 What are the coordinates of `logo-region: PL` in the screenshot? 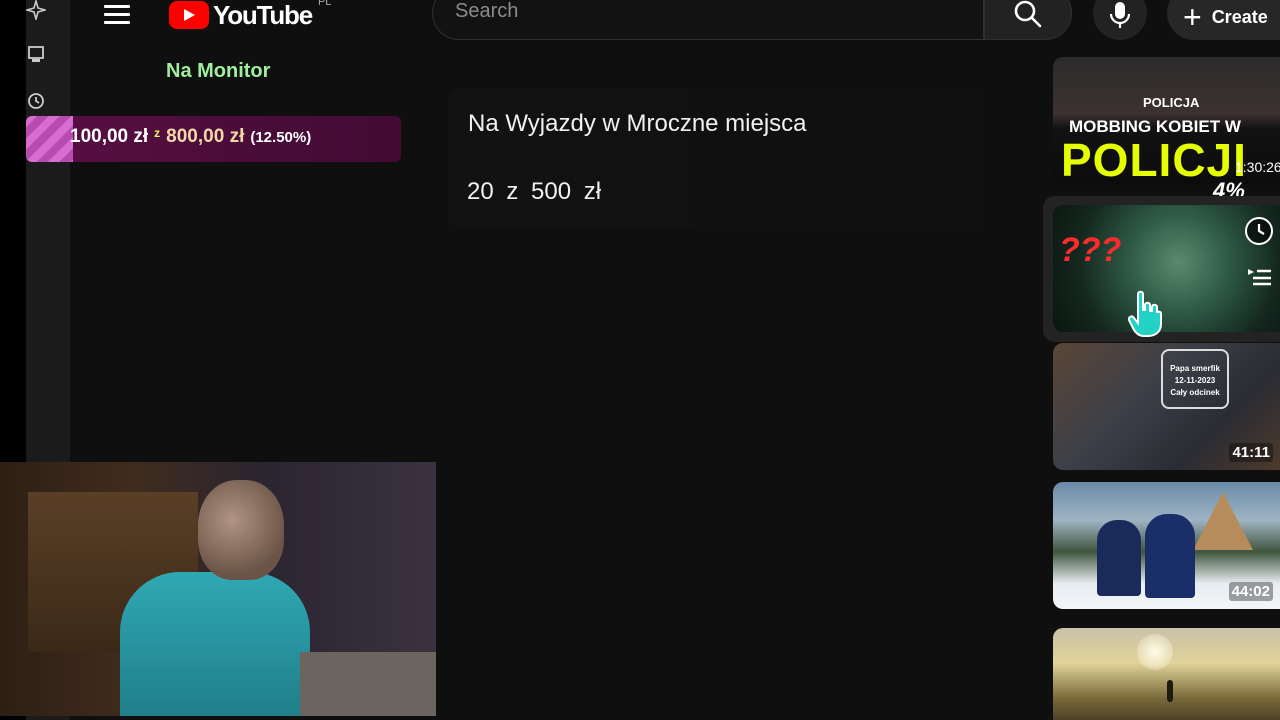 It's located at (324, 4).